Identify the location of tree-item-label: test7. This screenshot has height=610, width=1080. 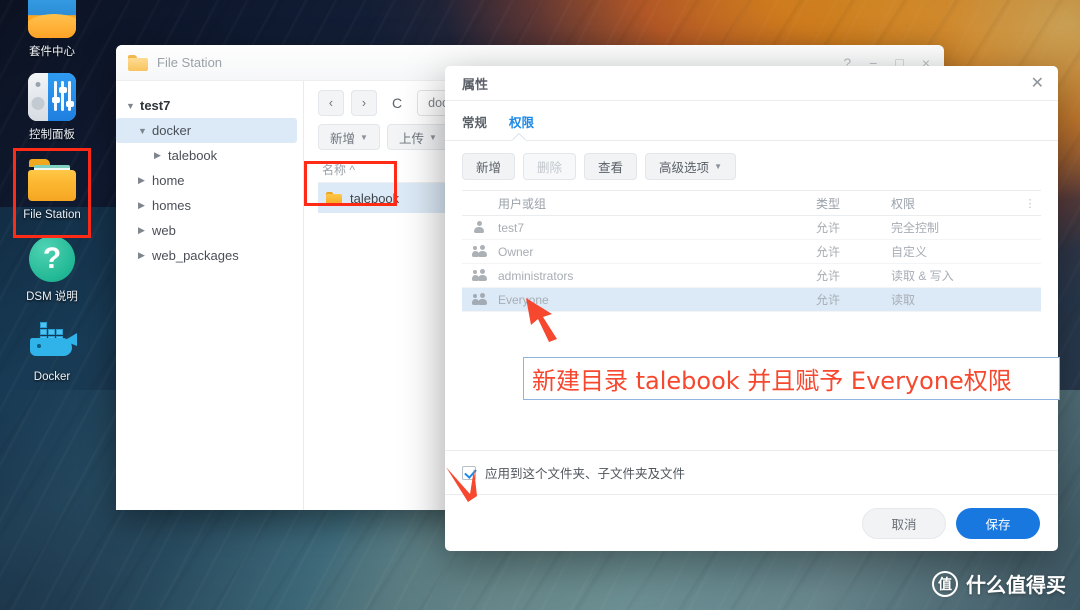
(155, 105).